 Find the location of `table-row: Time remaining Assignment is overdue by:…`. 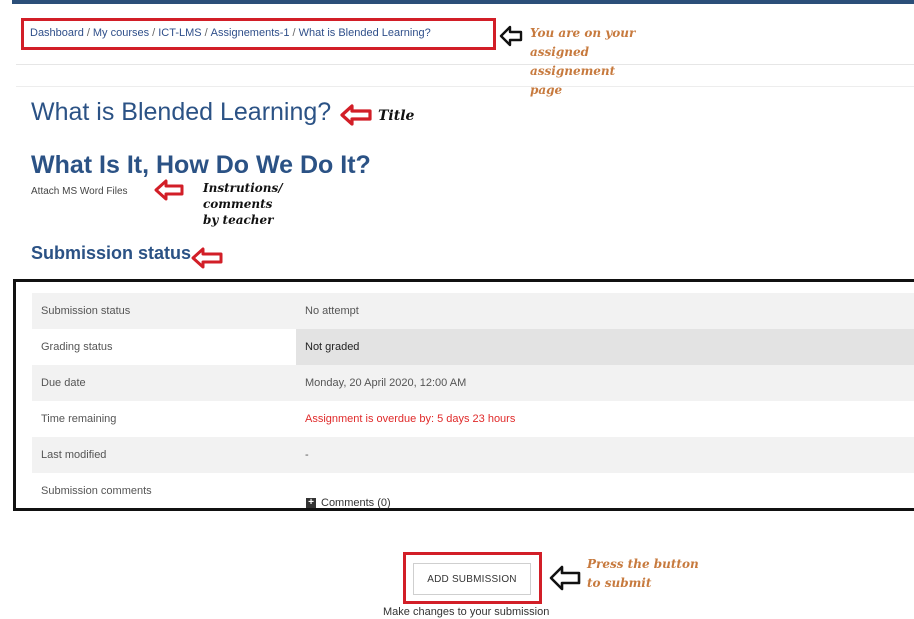

table-row: Time remaining Assignment is overdue by:… is located at coordinates (278, 419).